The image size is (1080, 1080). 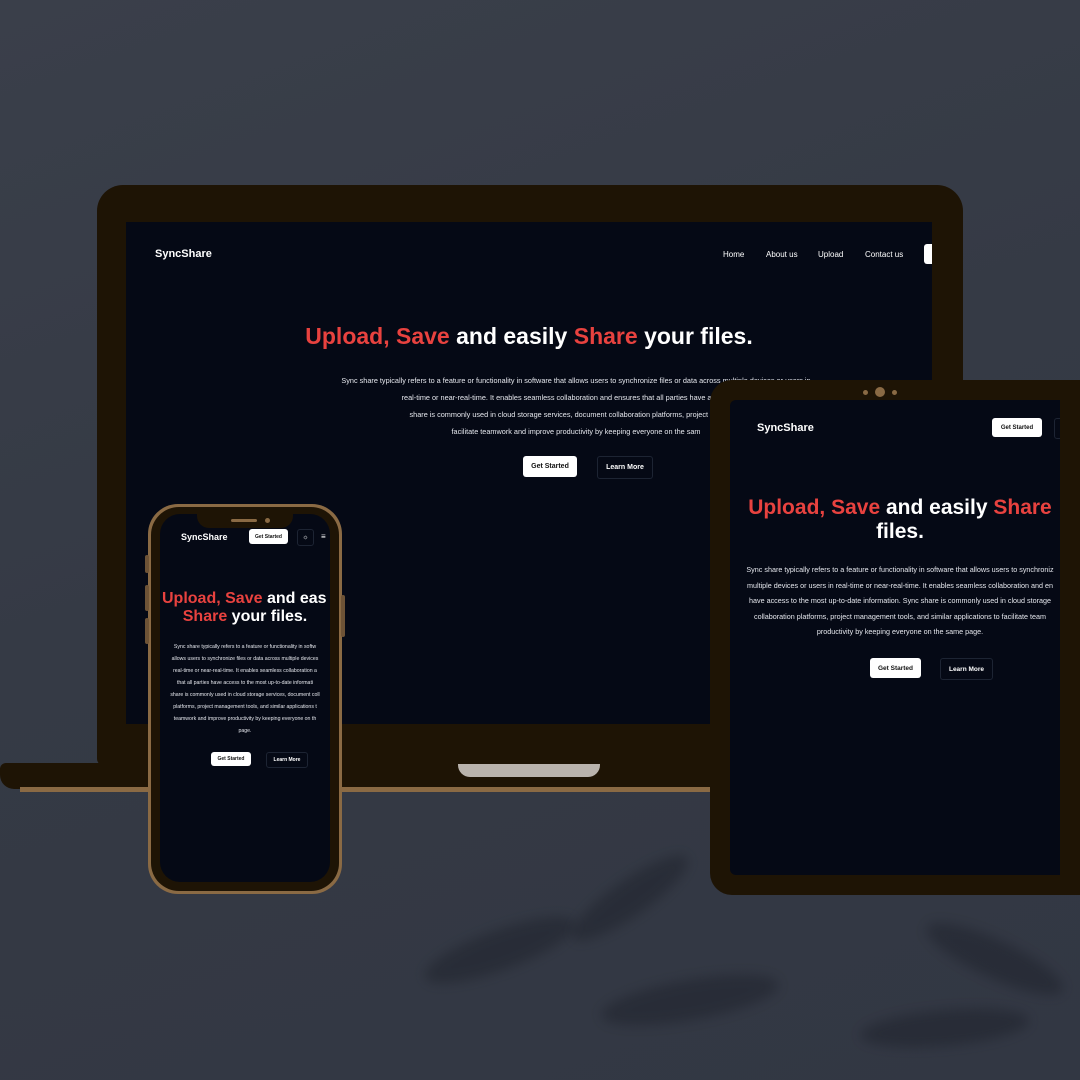 I want to click on hamburger-menu-icon: ≡, so click(x=325, y=536).